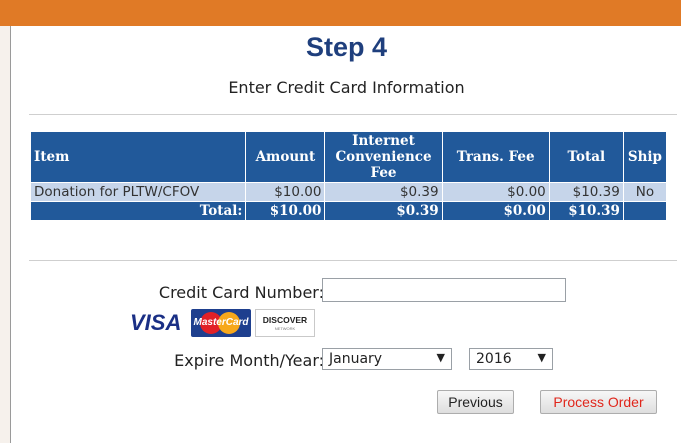 The image size is (681, 443). Describe the element at coordinates (340, 13) in the screenshot. I see `top-accent-bar` at that location.